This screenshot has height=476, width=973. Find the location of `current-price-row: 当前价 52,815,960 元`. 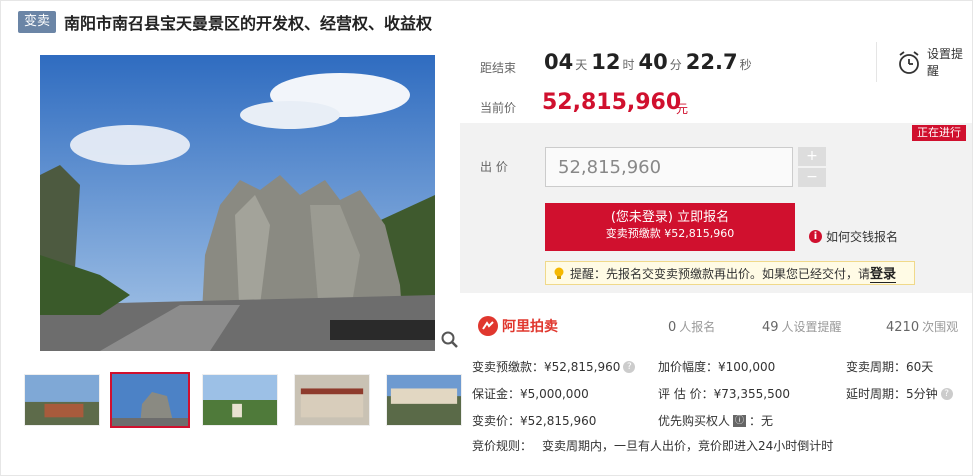

current-price-row: 当前价 52,815,960 元 is located at coordinates (716, 104).